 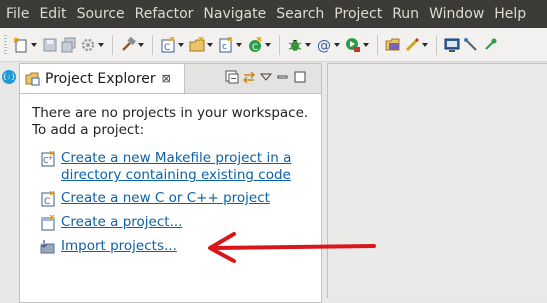 I want to click on toolbar-grip, so click(x=5, y=44).